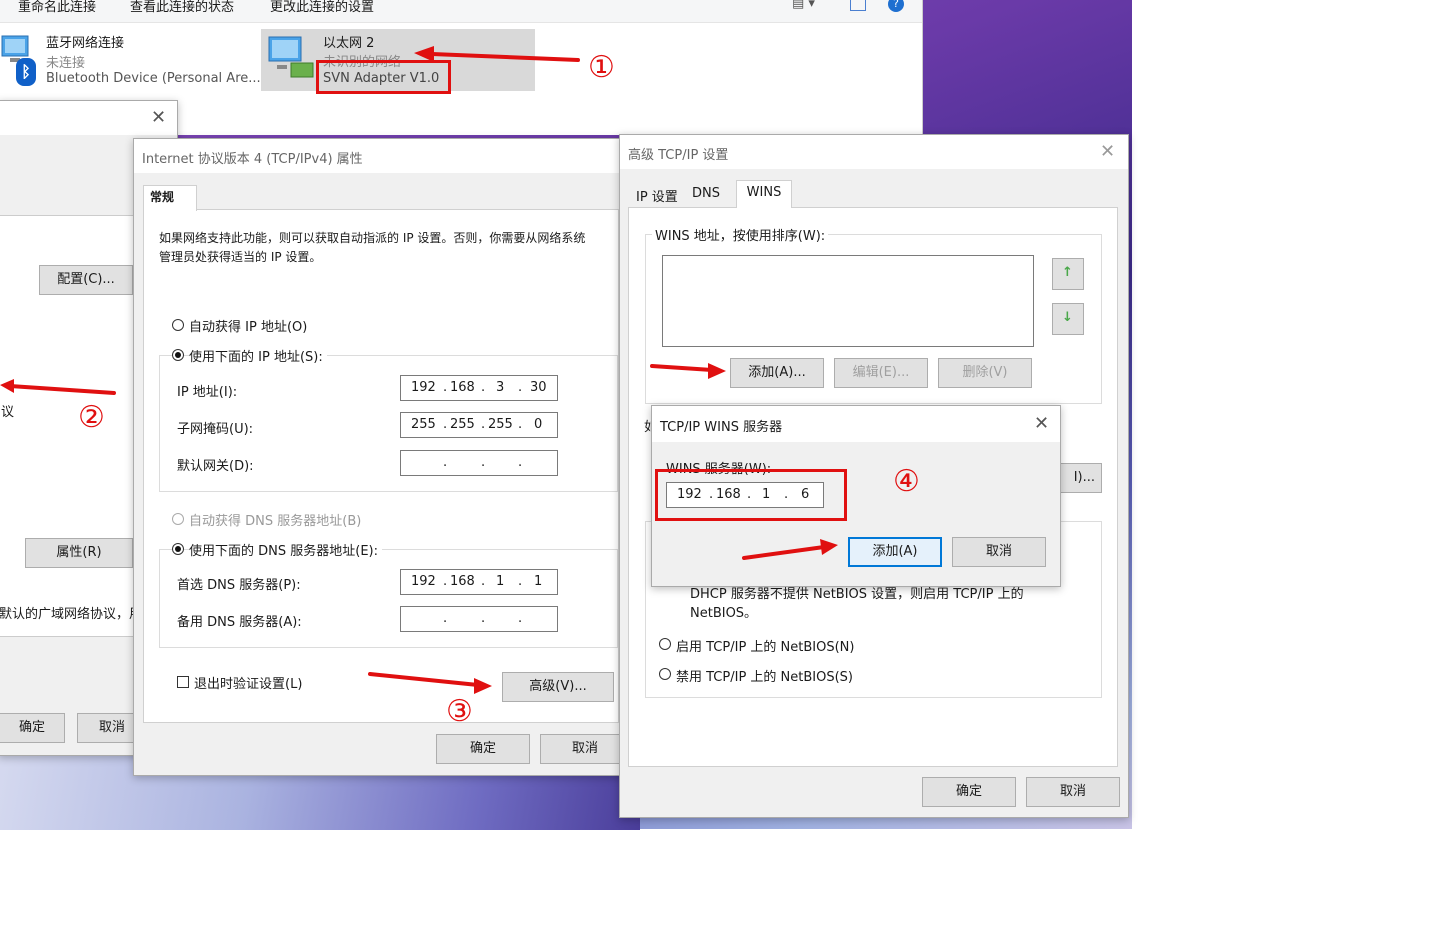 This screenshot has width=1452, height=927. Describe the element at coordinates (459, 711) in the screenshot. I see `annotation-step-3: ③` at that location.